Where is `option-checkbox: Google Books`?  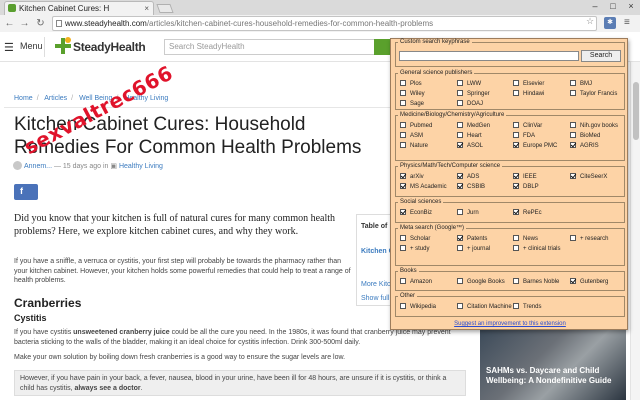 option-checkbox: Google Books is located at coordinates (481, 282).